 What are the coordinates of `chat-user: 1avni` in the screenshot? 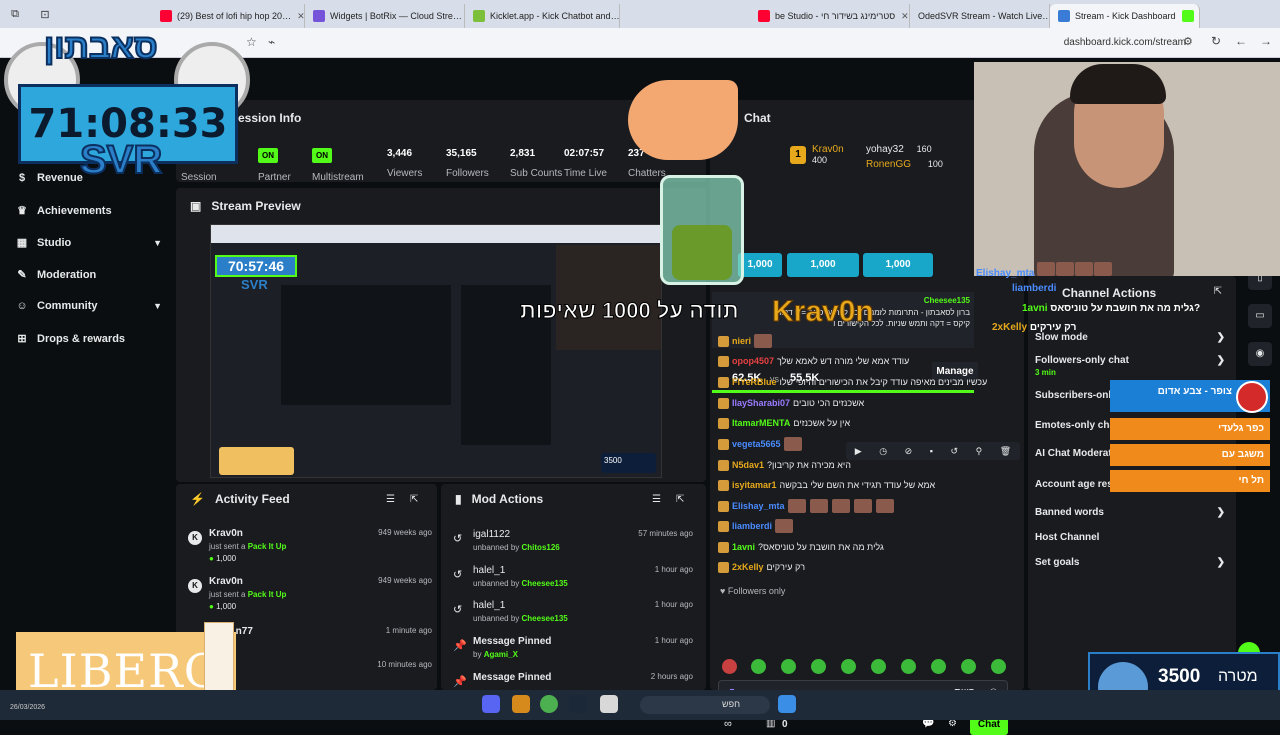 It's located at (743, 547).